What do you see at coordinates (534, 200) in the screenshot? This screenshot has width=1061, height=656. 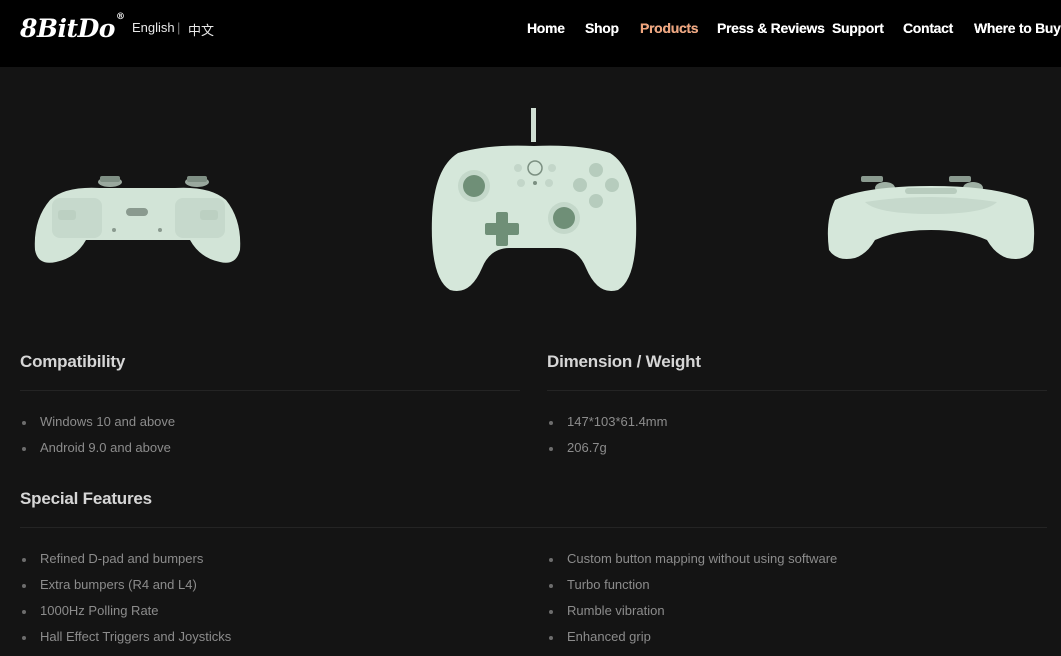 I see `controller-front-view-image` at bounding box center [534, 200].